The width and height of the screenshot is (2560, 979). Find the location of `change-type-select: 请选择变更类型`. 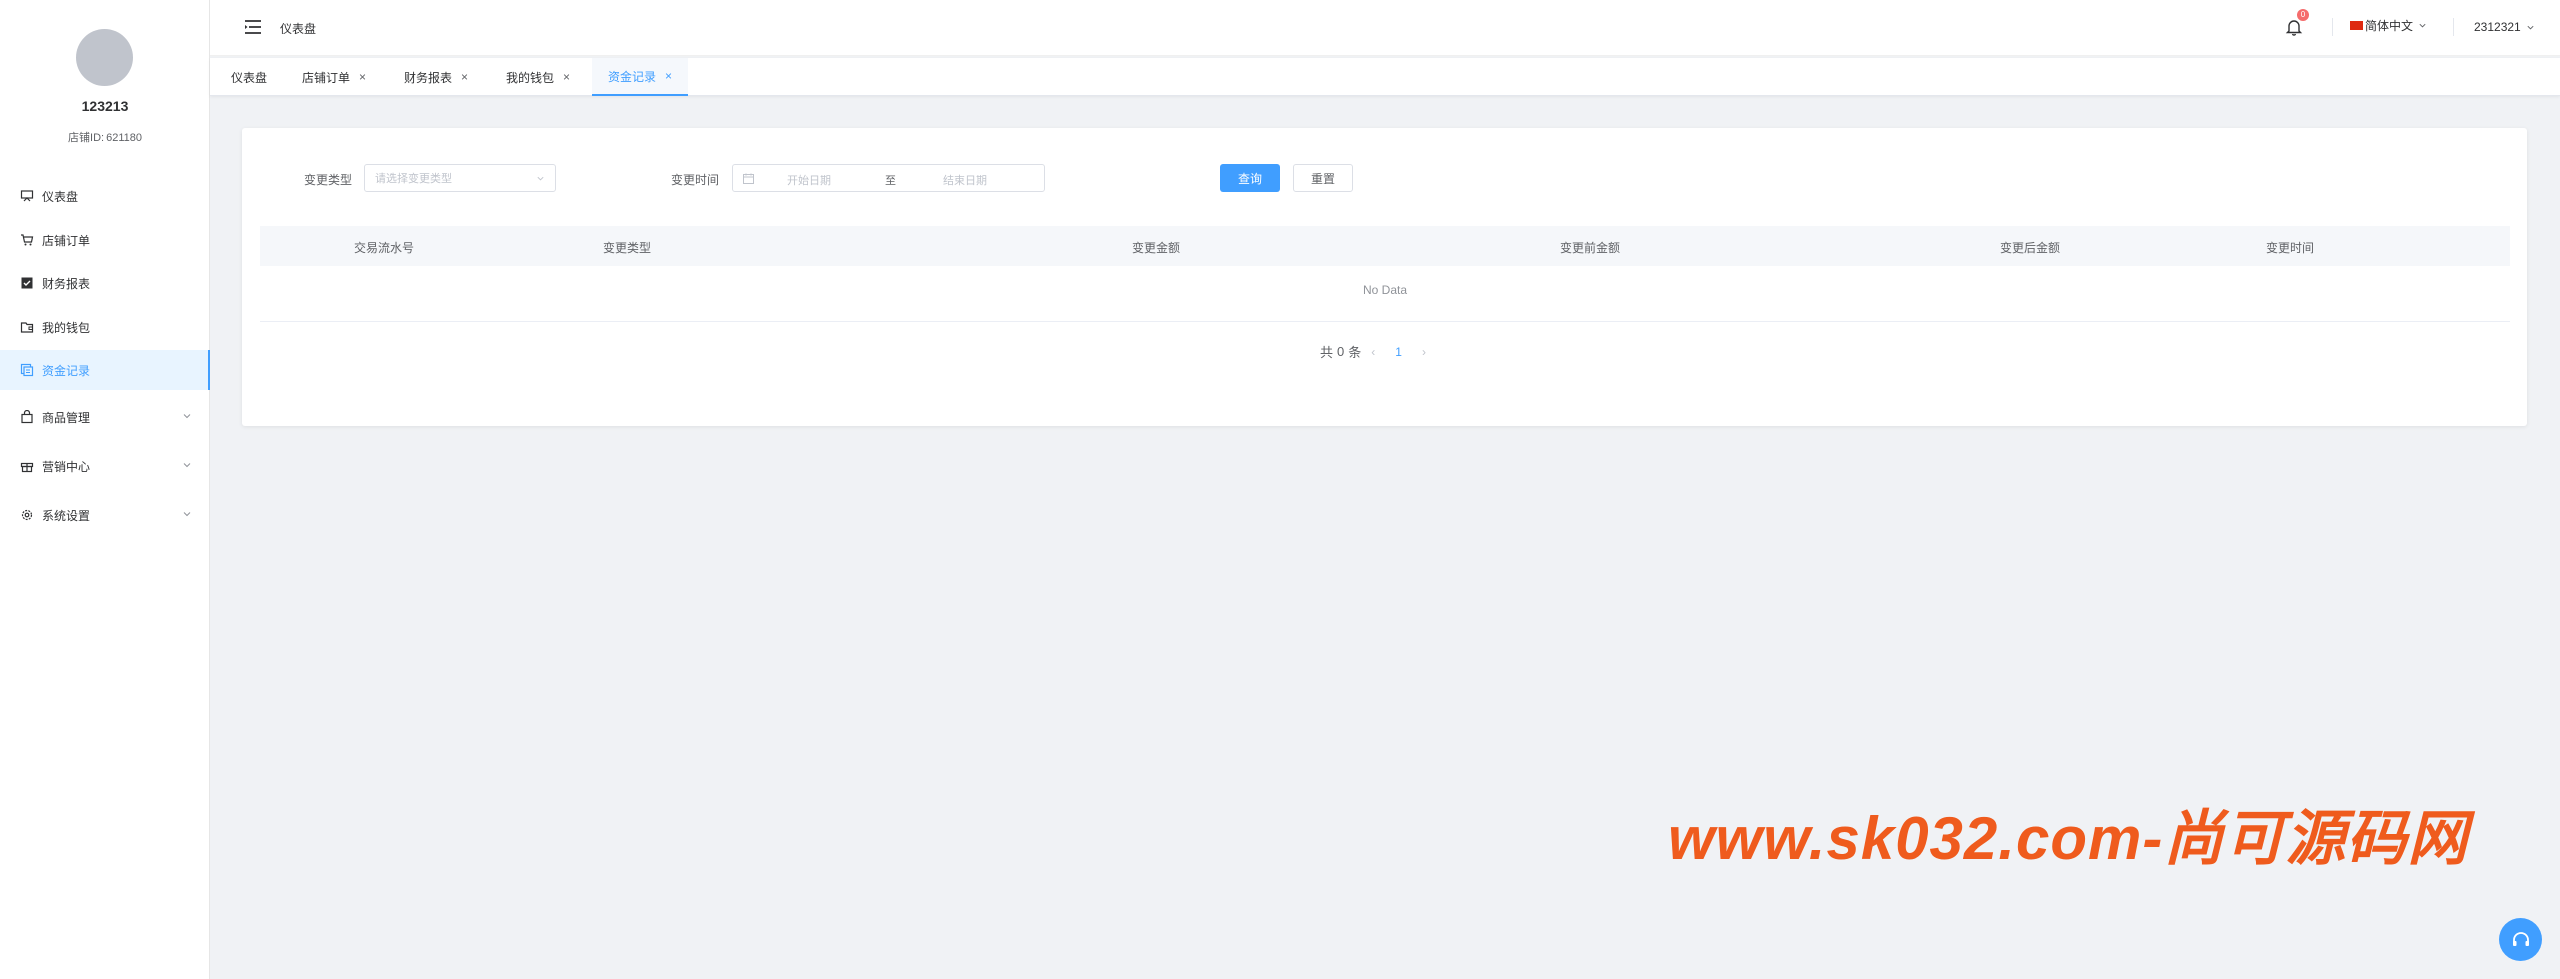

change-type-select: 请选择变更类型 is located at coordinates (460, 178).